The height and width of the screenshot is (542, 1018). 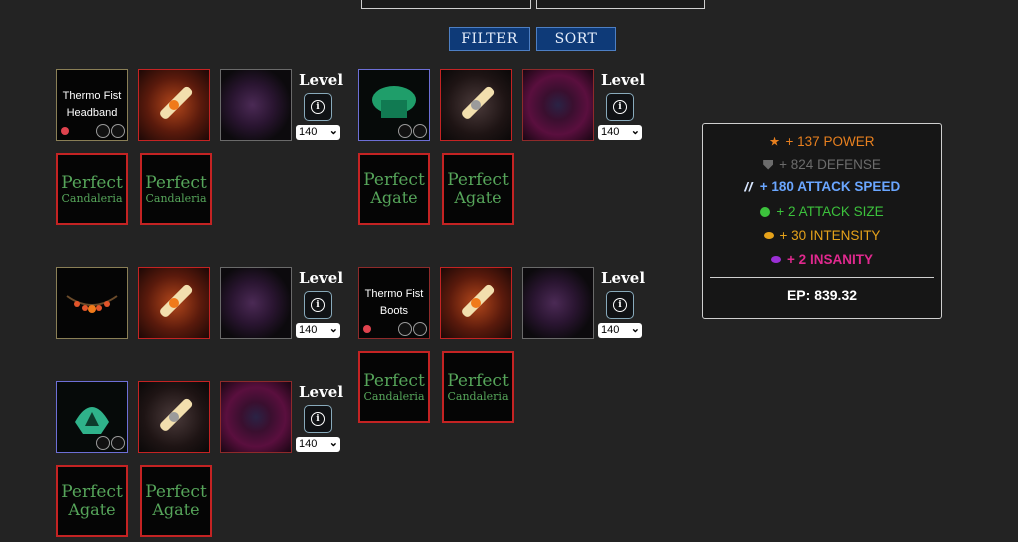 What do you see at coordinates (822, 259) in the screenshot?
I see `stat-insanity: + 2 INSANITY` at bounding box center [822, 259].